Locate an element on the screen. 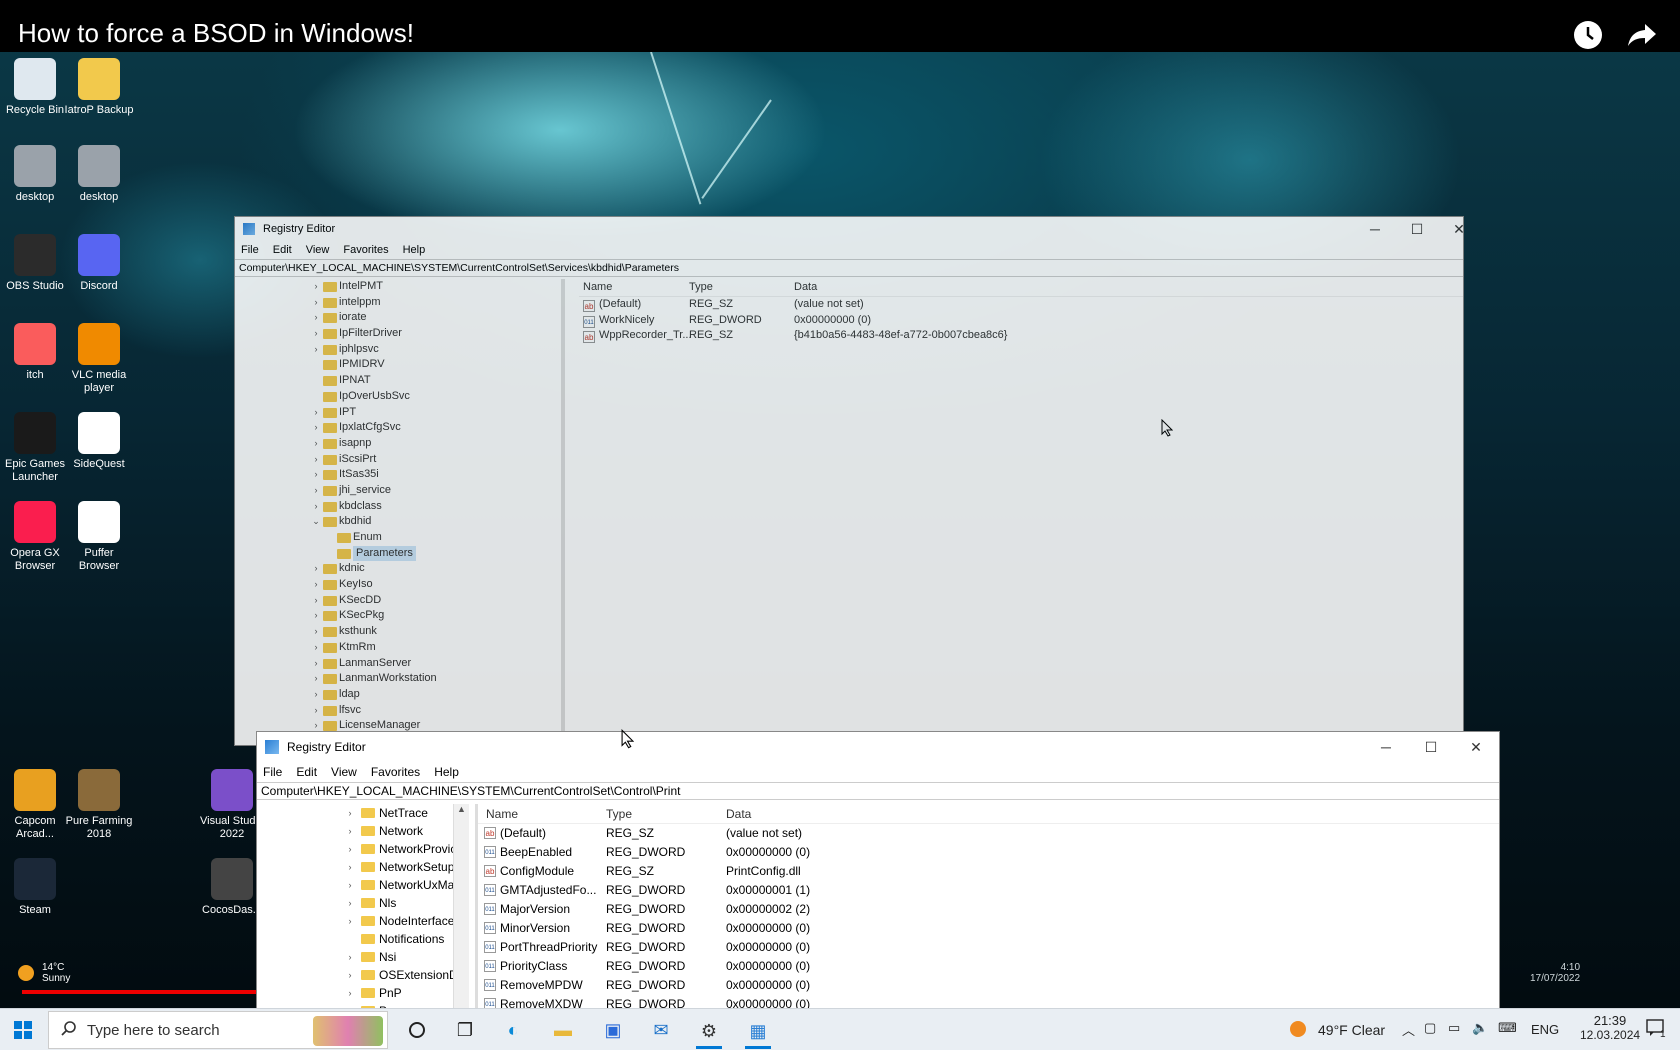 The width and height of the screenshot is (1680, 1050). desktop-icon: Steam is located at coordinates (35, 887).